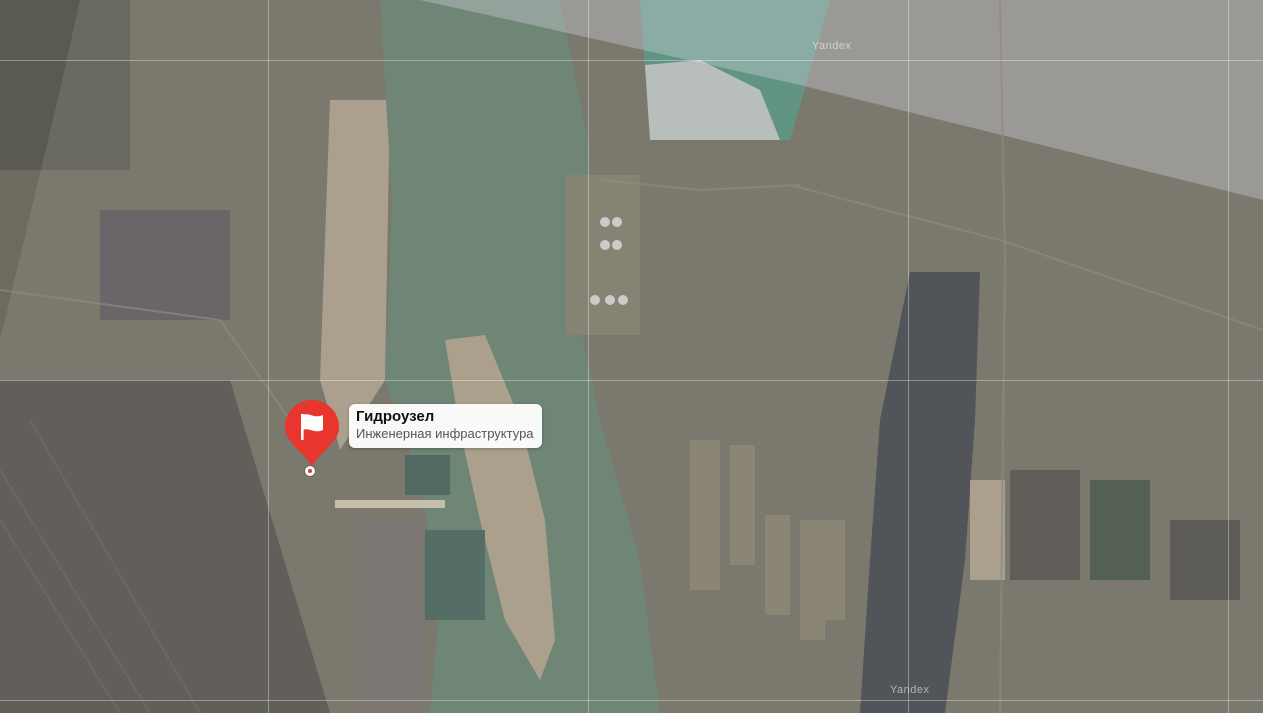  I want to click on placemark-title: Гидроузел, so click(395, 416).